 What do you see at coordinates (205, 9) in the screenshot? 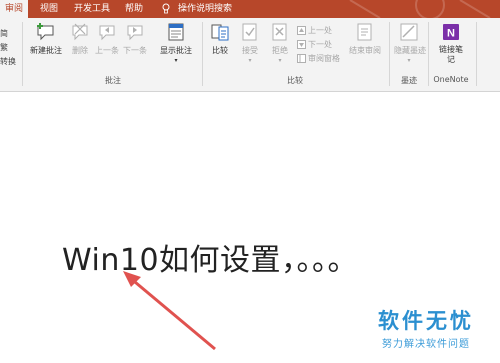
I see `tell-me-search: 操作说明搜索` at bounding box center [205, 9].